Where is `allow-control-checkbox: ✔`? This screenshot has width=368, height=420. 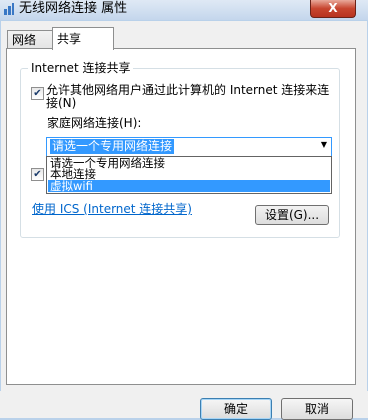
allow-control-checkbox: ✔ is located at coordinates (37, 174).